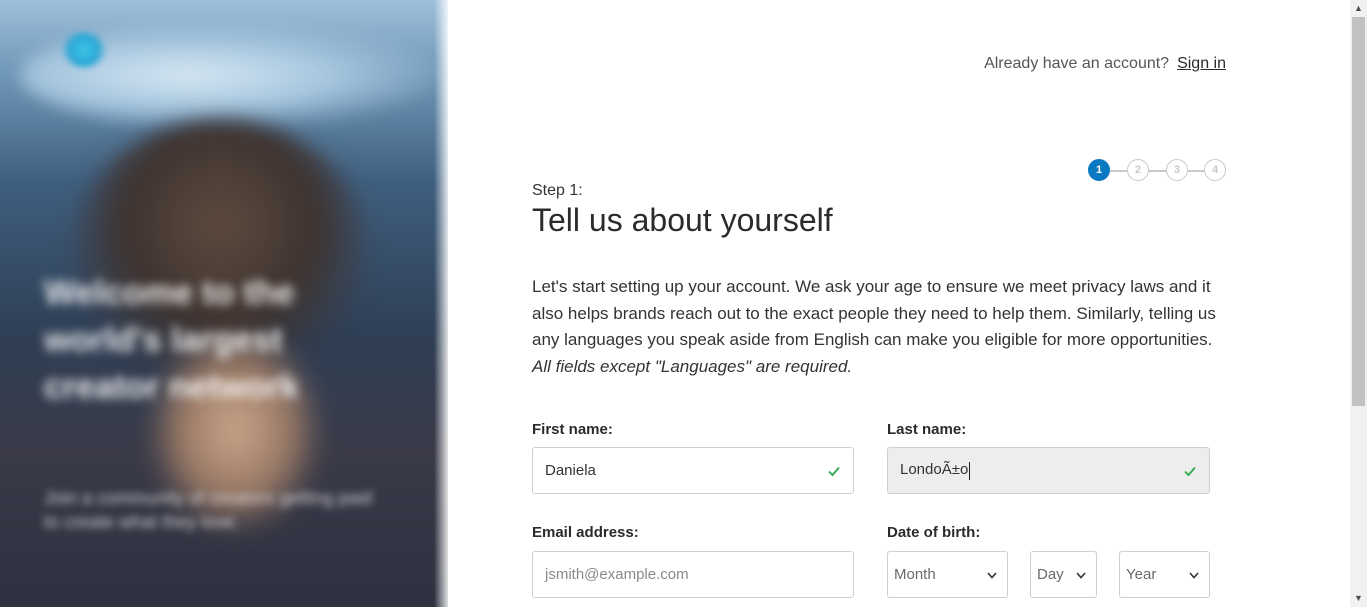 The width and height of the screenshot is (1367, 607). What do you see at coordinates (1050, 574) in the screenshot?
I see `dob-day-value: Day` at bounding box center [1050, 574].